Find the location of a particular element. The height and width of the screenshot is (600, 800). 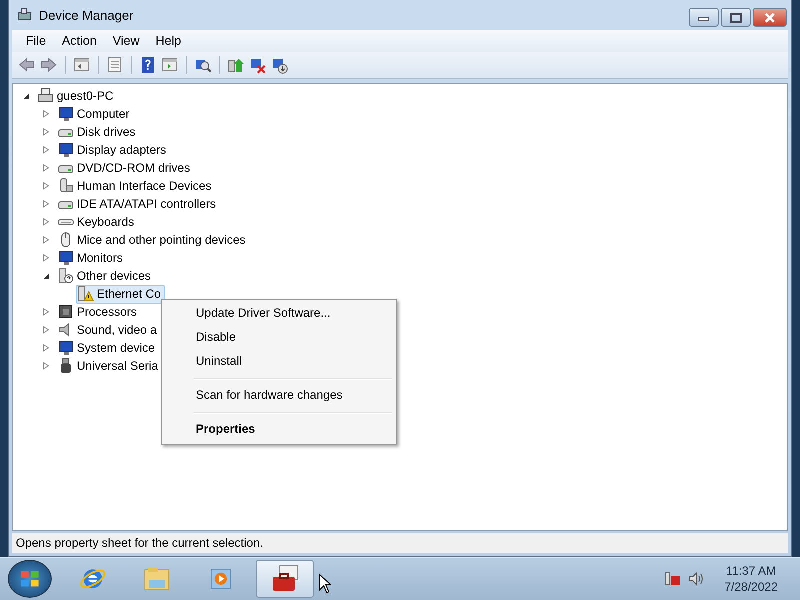

device-icon is located at coordinates (66, 186).